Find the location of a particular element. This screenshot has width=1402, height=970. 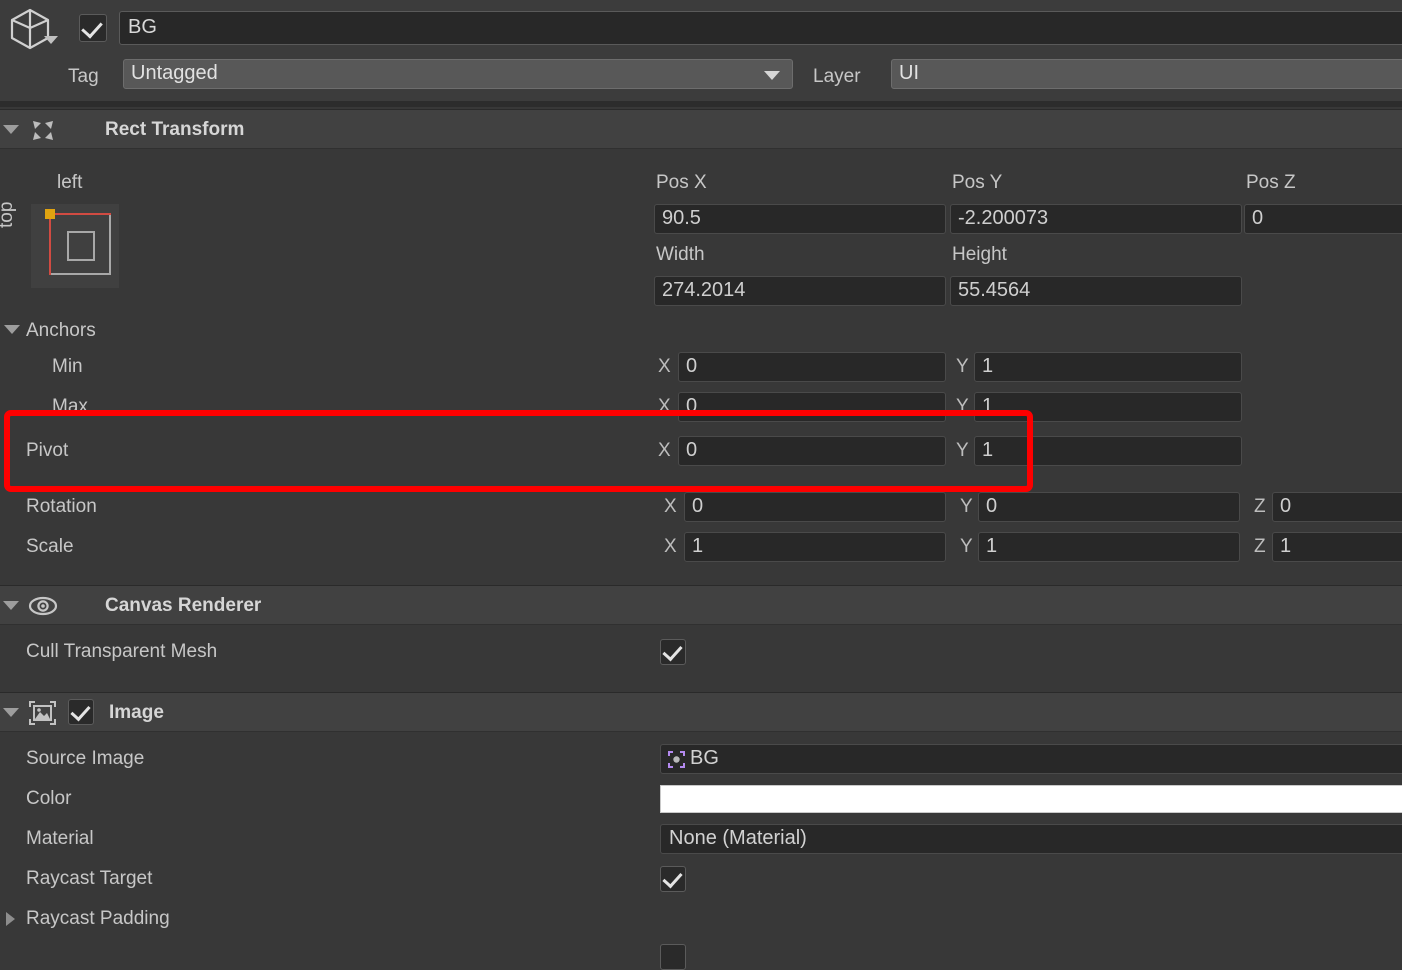

anchor-max-label: Max is located at coordinates (70, 406).